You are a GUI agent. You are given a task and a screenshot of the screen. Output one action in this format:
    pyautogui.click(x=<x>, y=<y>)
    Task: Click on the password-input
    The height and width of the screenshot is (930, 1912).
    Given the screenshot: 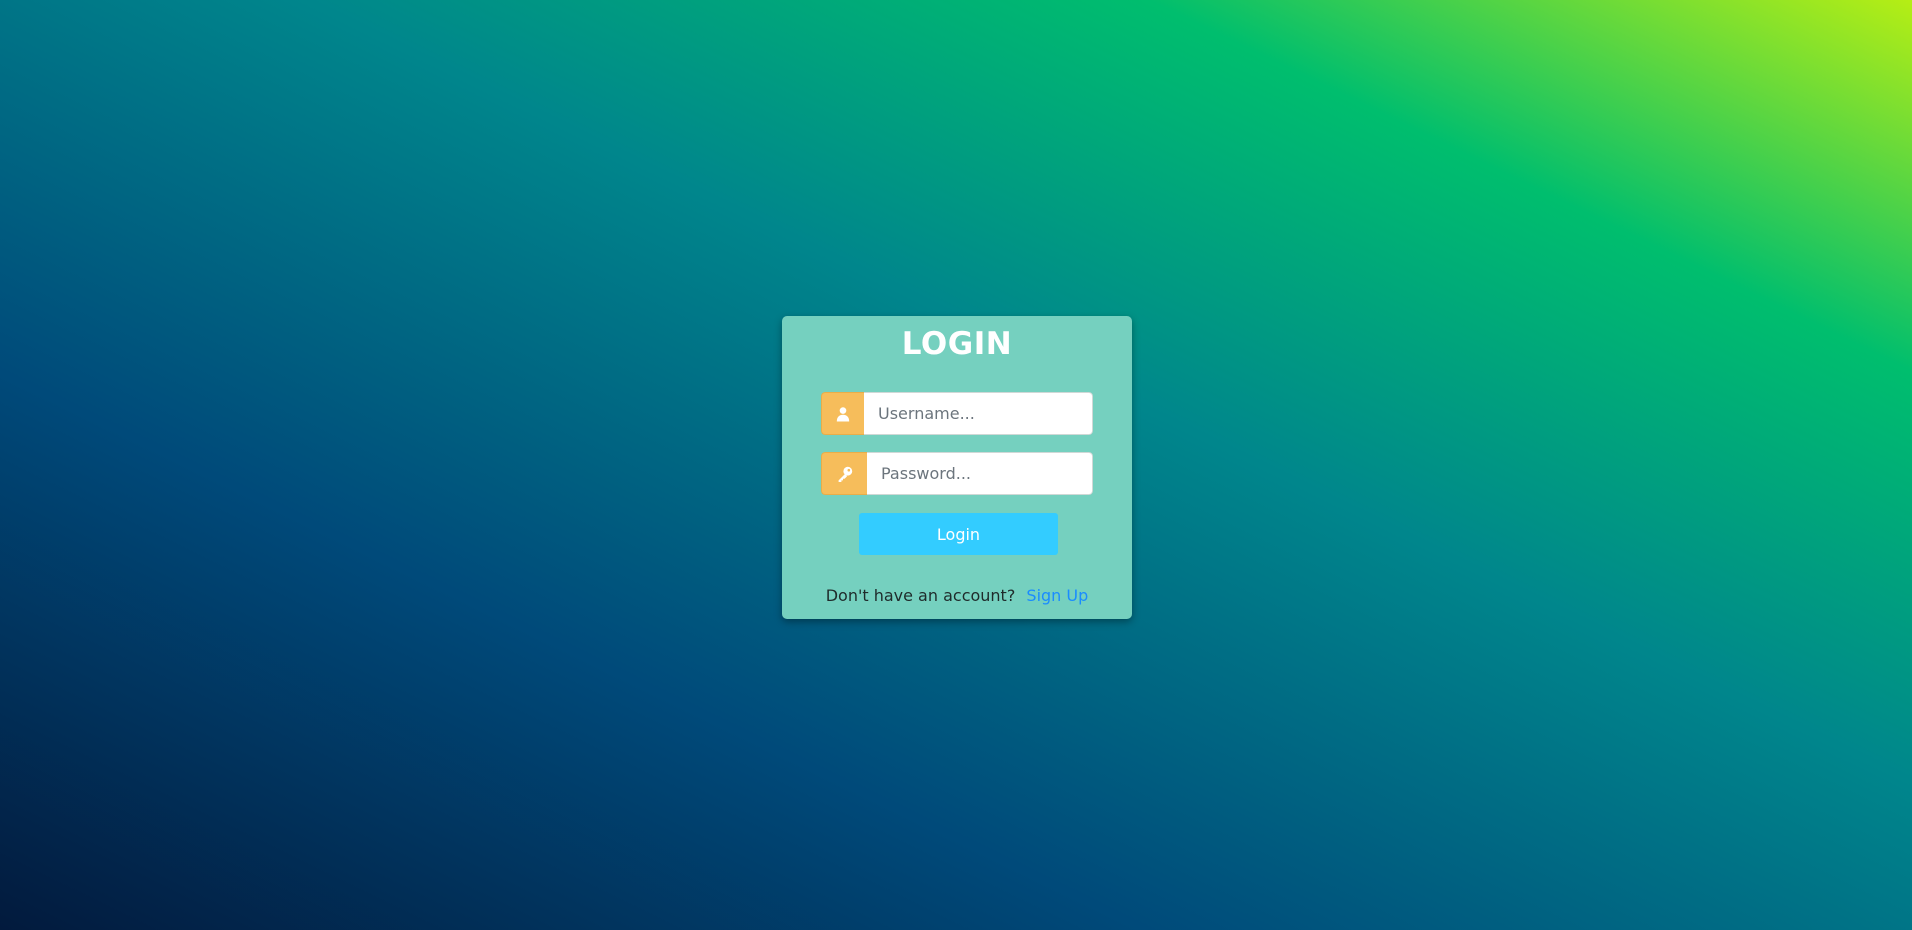 What is the action you would take?
    pyautogui.click(x=980, y=473)
    